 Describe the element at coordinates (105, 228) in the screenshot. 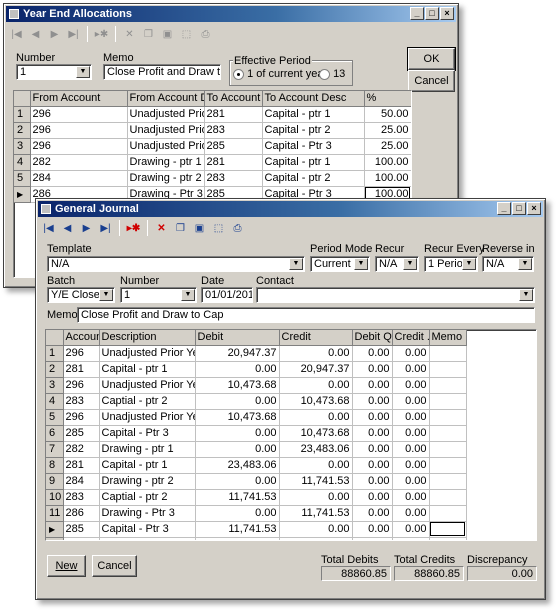

I see `last-record-icon: ▶|` at that location.